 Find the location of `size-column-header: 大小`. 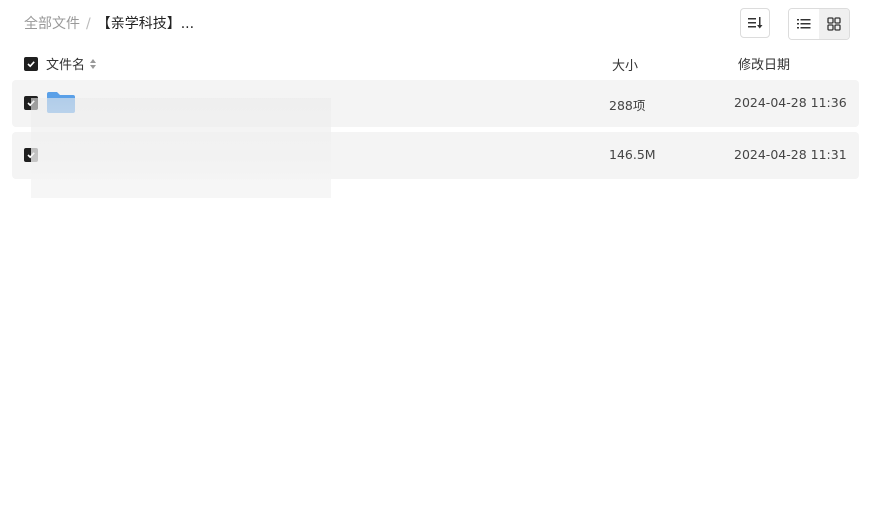

size-column-header: 大小 is located at coordinates (625, 64).